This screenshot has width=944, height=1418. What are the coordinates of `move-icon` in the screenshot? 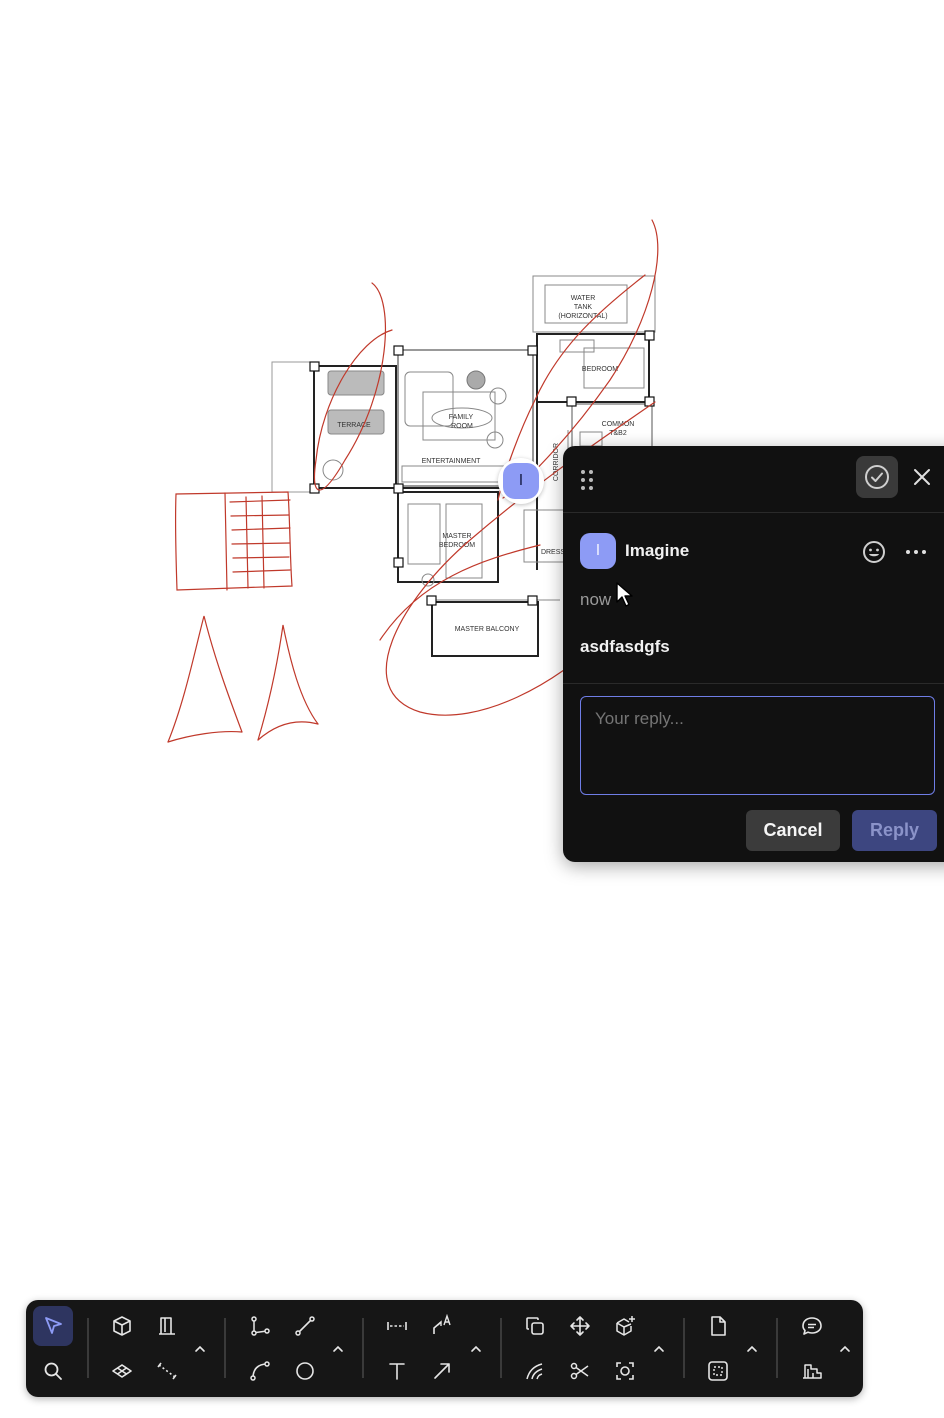 It's located at (580, 1326).